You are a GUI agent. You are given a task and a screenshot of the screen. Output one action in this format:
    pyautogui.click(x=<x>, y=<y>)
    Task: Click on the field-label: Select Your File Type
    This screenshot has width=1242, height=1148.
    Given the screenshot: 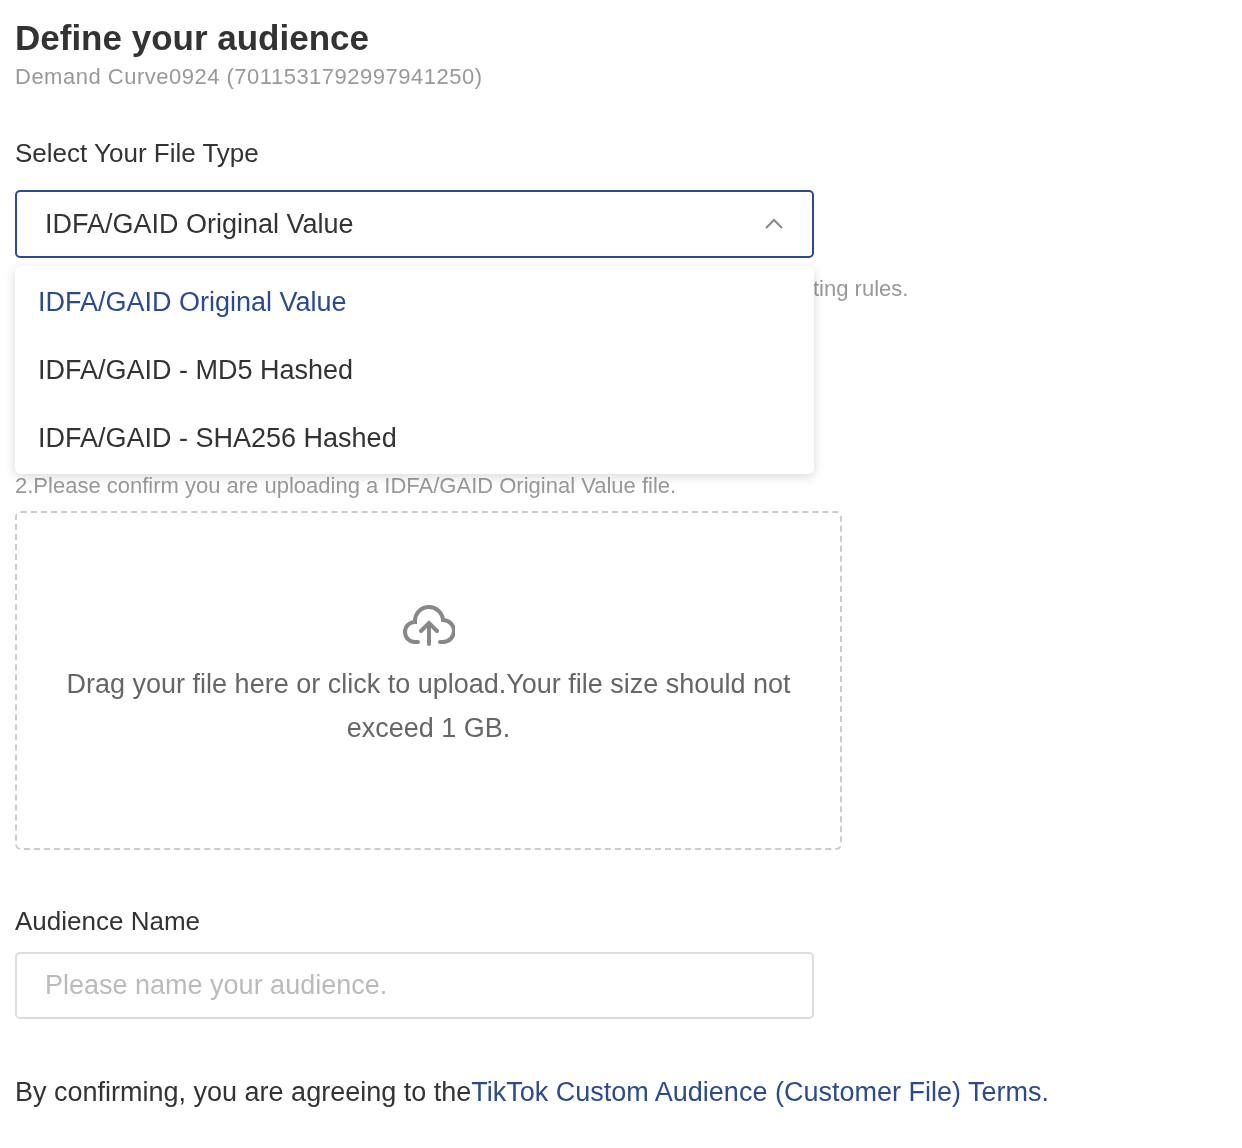 What is the action you would take?
    pyautogui.click(x=137, y=153)
    